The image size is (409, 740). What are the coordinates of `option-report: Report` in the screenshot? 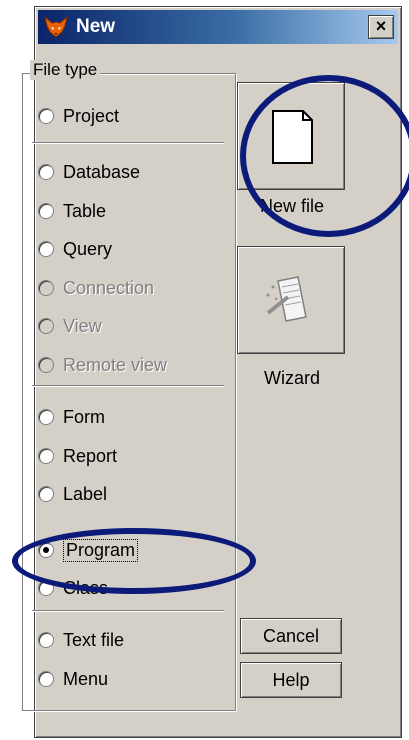 It's located at (77, 456).